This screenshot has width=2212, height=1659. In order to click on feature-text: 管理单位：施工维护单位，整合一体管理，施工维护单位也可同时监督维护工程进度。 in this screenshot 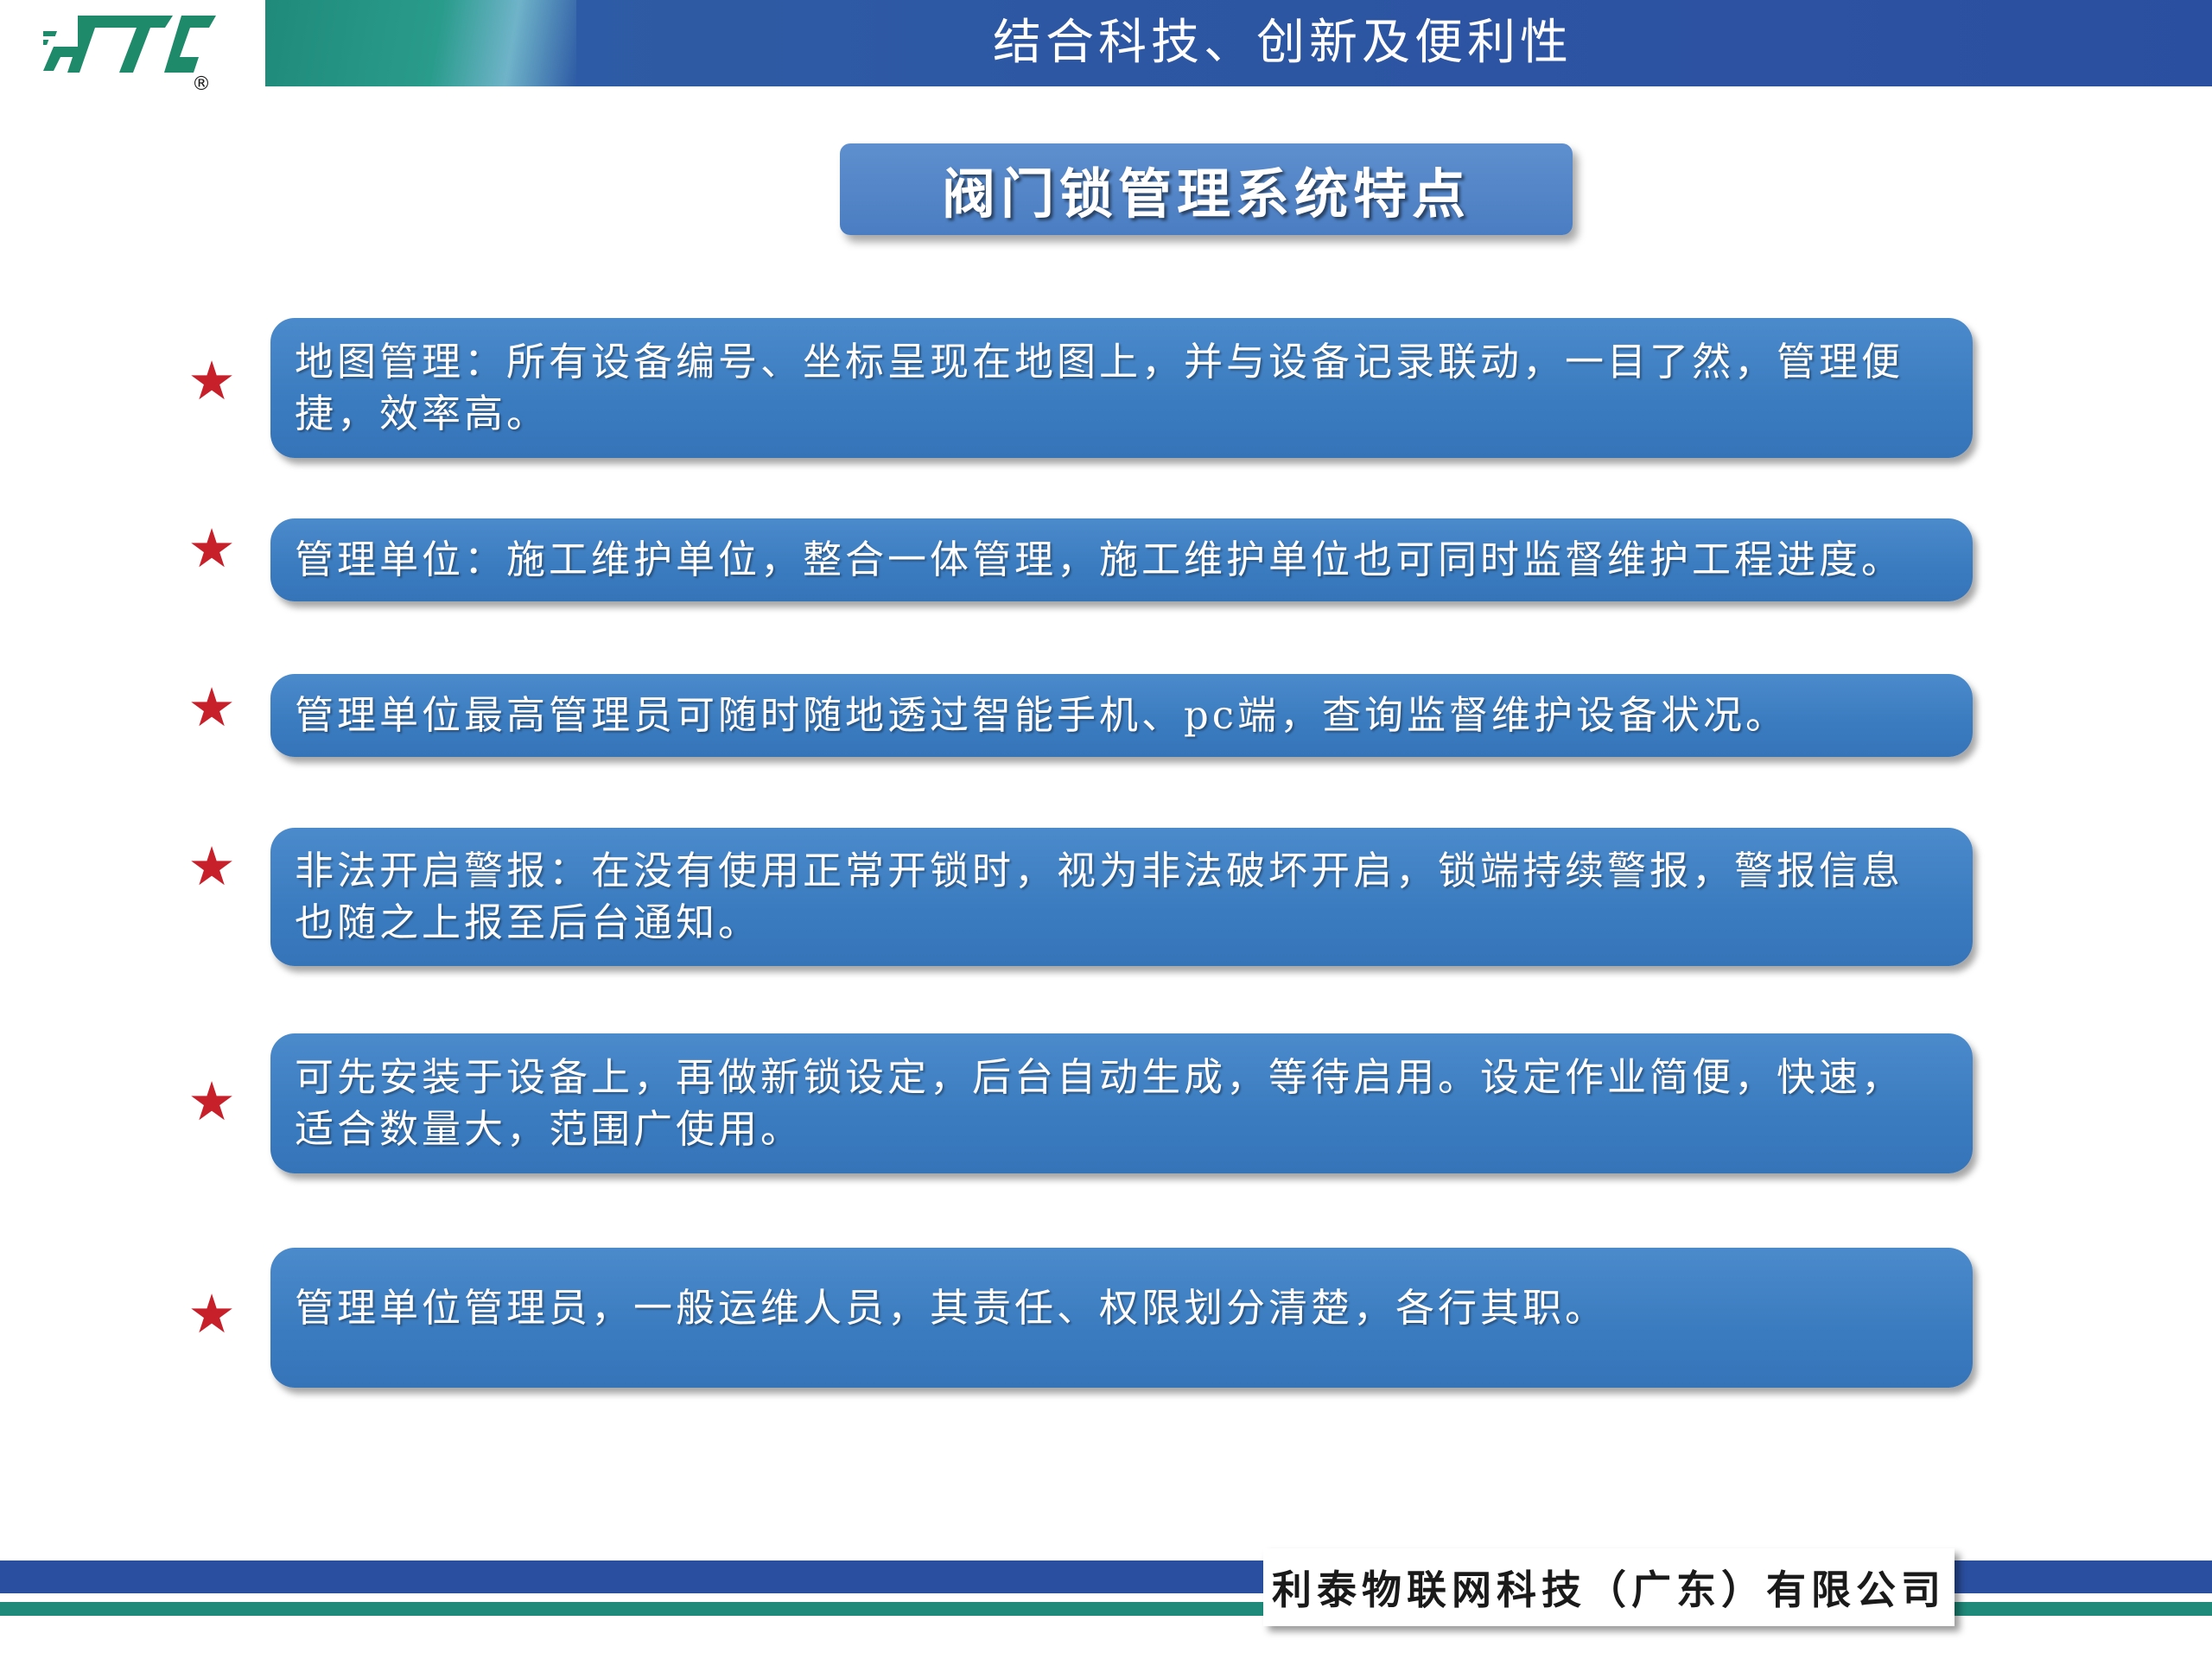, I will do `click(1099, 559)`.